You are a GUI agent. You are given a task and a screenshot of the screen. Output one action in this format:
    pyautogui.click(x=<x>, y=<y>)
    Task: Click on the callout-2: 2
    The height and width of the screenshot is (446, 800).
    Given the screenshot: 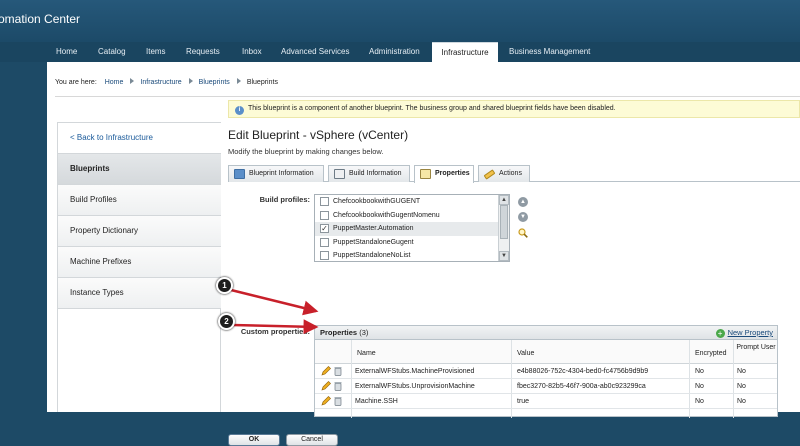 What is the action you would take?
    pyautogui.click(x=226, y=321)
    